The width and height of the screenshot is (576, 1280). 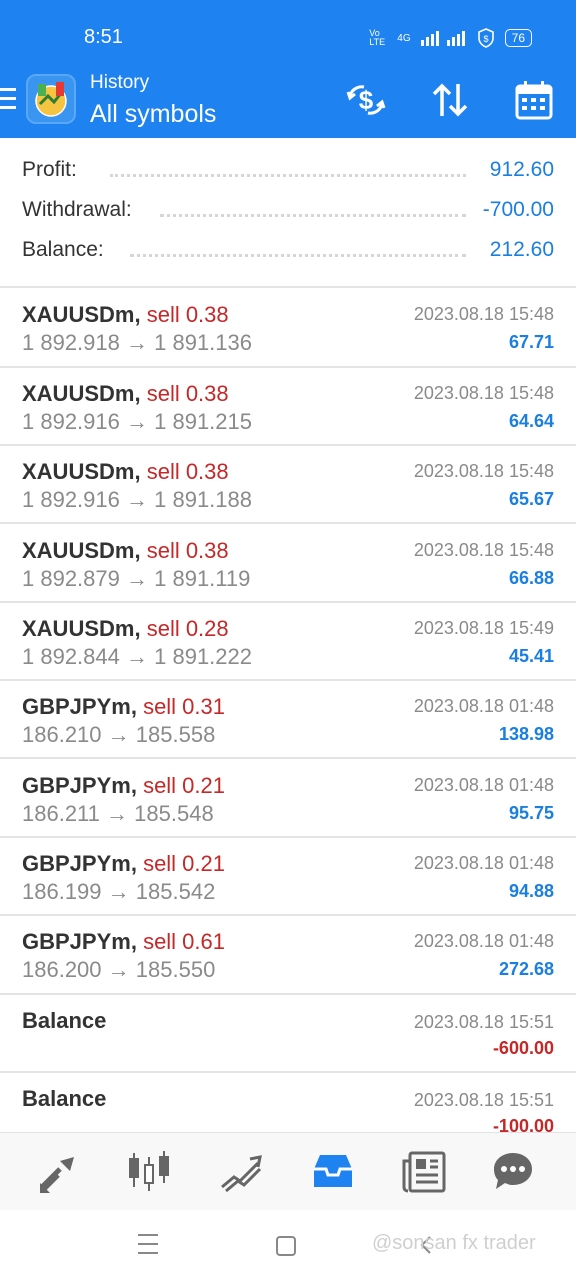 What do you see at coordinates (71, 342) in the screenshot?
I see `deal-open-price: 1 892.918` at bounding box center [71, 342].